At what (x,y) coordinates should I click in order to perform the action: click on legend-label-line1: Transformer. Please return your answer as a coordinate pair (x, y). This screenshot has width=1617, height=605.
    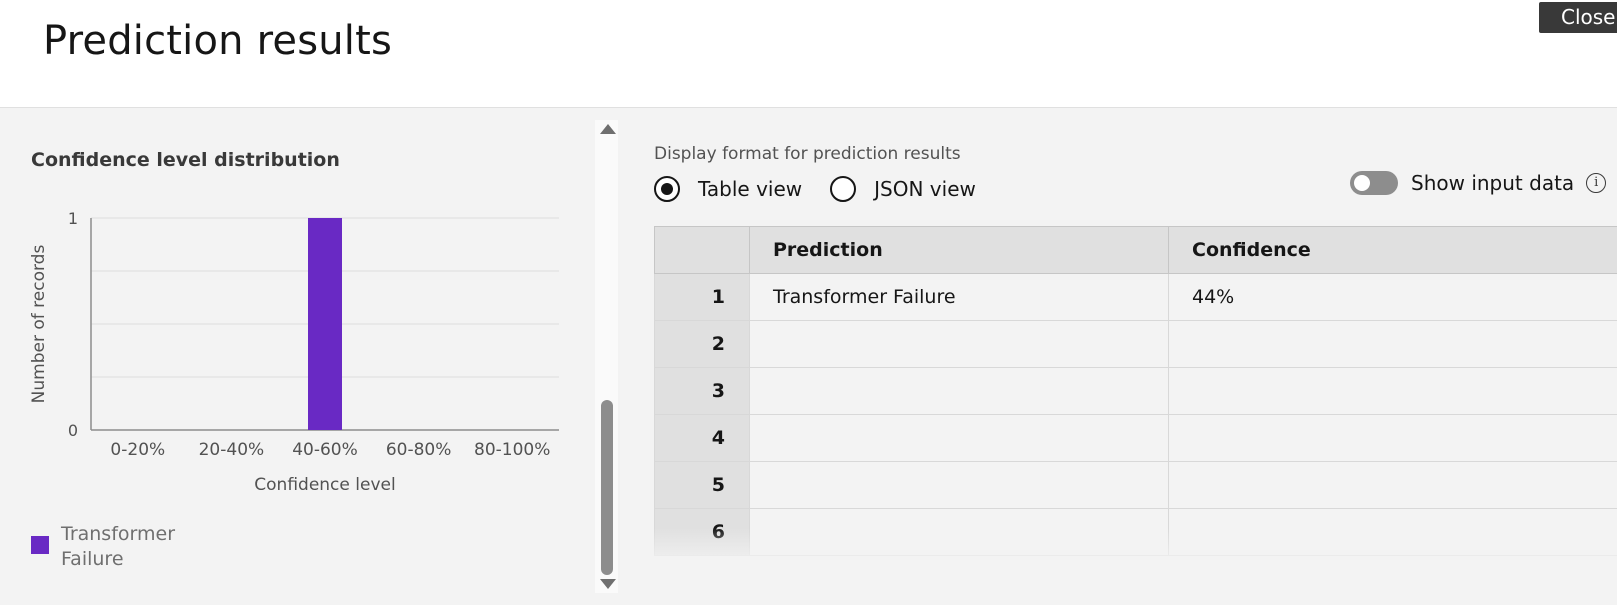
    Looking at the image, I should click on (118, 534).